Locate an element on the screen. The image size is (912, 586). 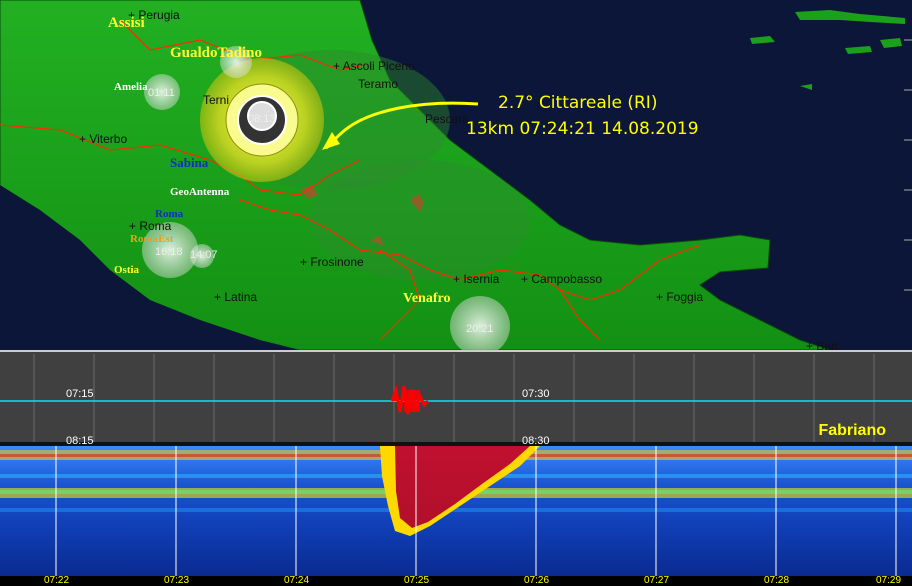
trace-time-0815: 08:15 is located at coordinates (80, 441).